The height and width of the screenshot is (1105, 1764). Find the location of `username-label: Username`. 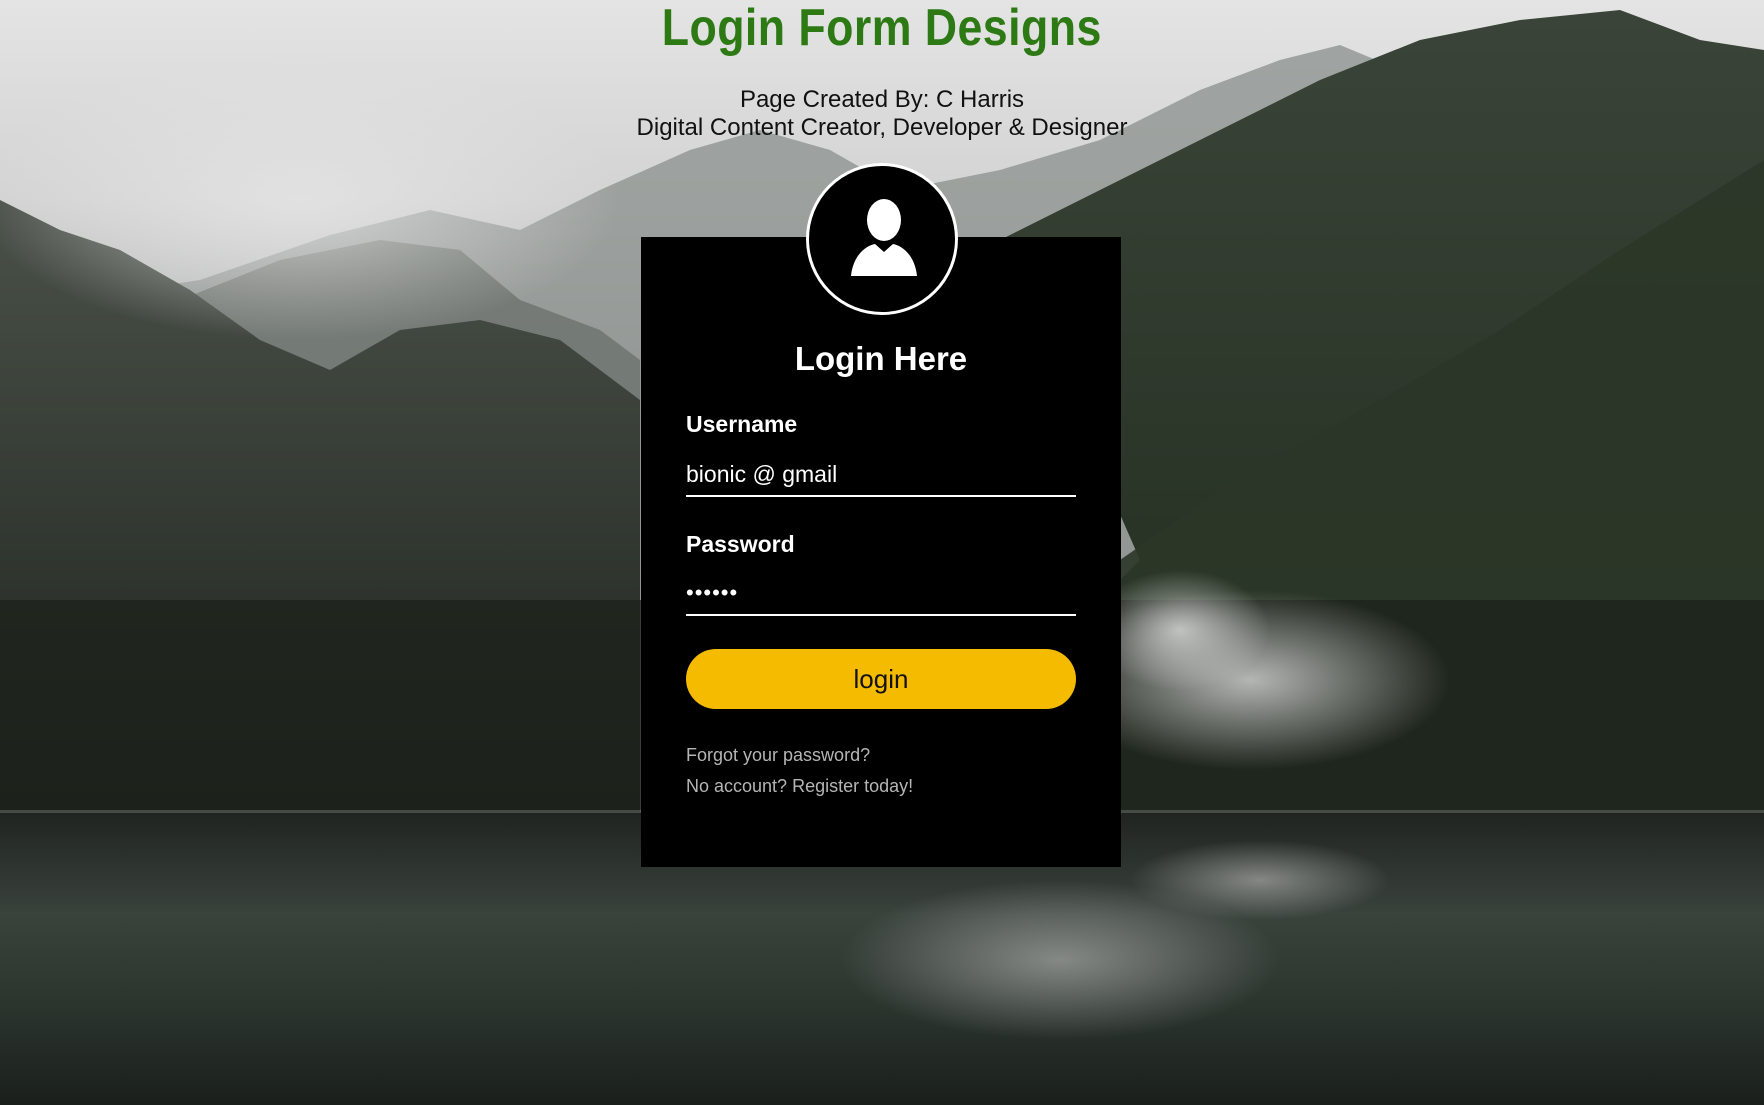

username-label: Username is located at coordinates (742, 424).